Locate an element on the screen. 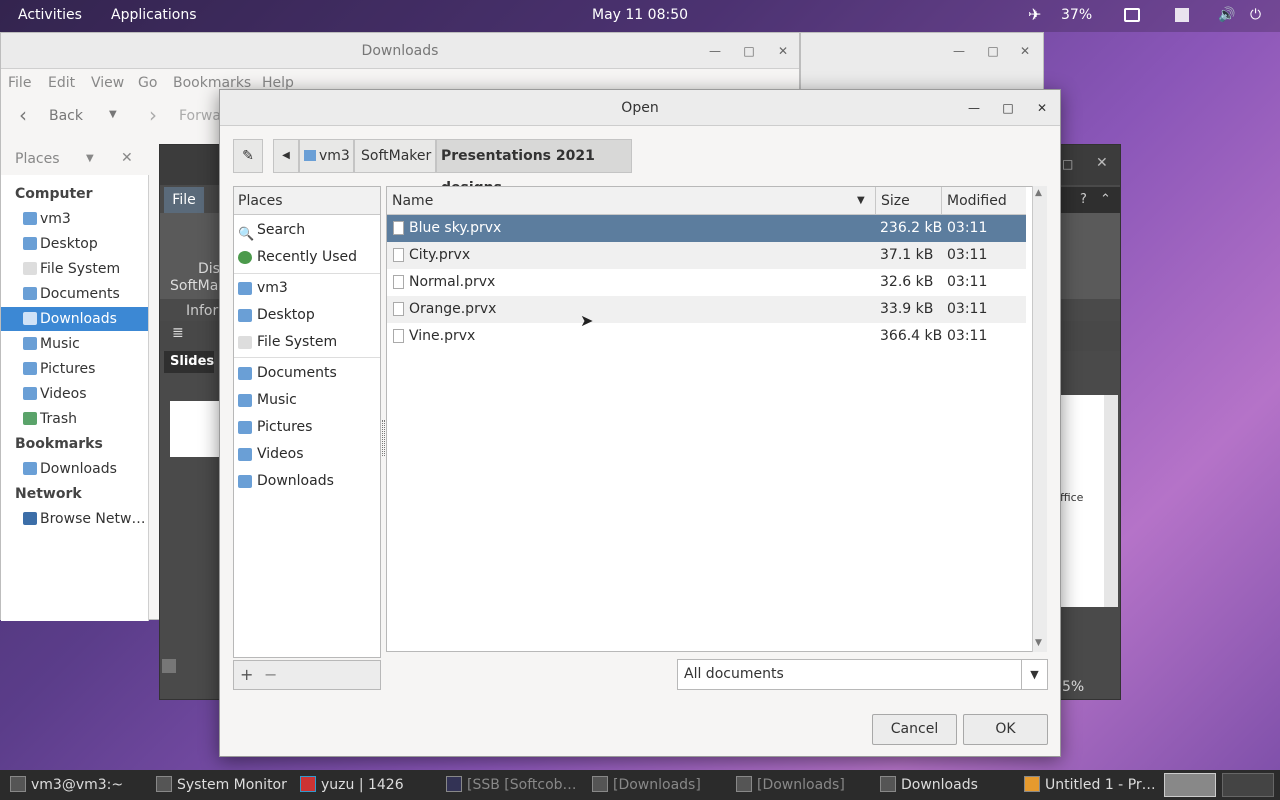 Image resolution: width=1280 pixels, height=800 pixels. path-back-button: ◀ is located at coordinates (286, 156).